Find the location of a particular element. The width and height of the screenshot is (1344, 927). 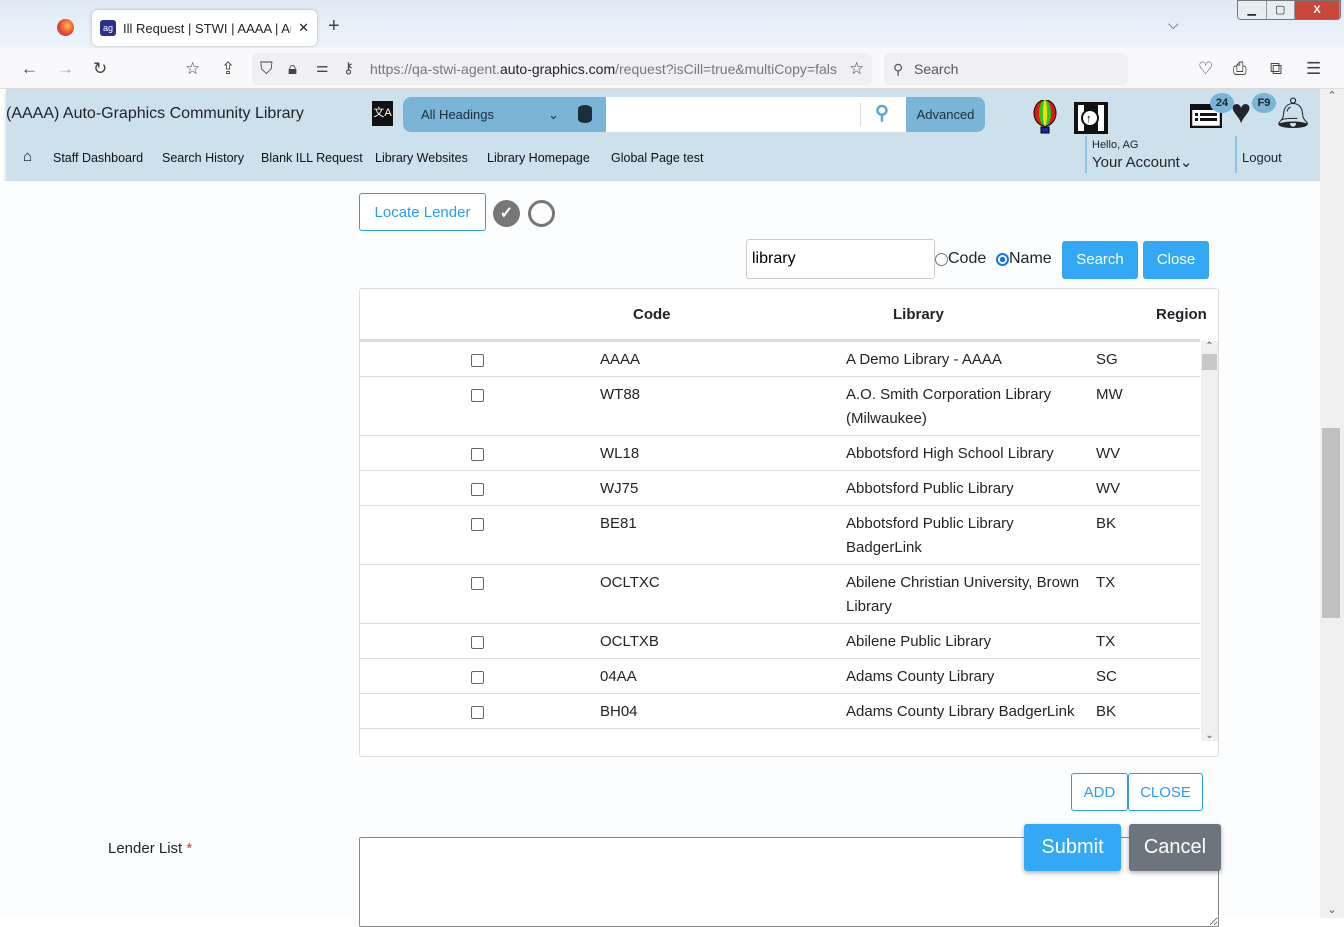

table-row: OCLTXB Abilene Public Library TX is located at coordinates (780, 641).